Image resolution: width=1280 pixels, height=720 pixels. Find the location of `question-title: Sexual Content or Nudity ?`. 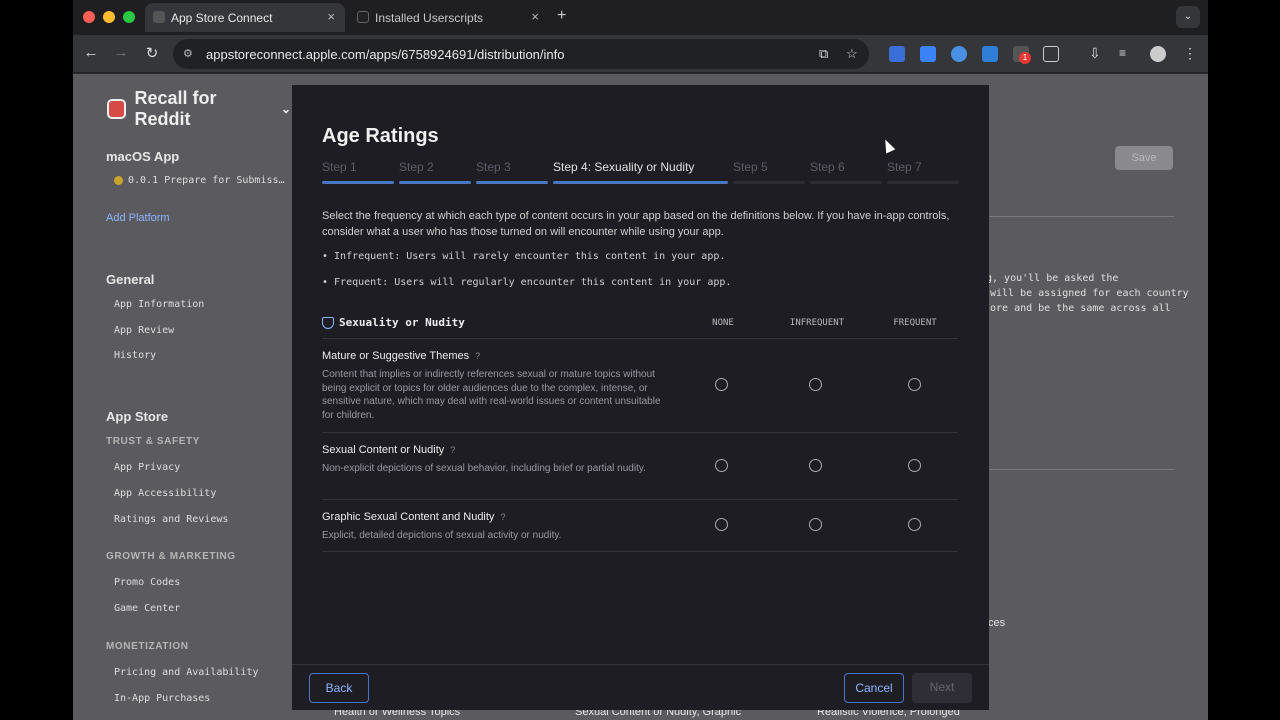

question-title: Sexual Content or Nudity ? is located at coordinates (388, 450).